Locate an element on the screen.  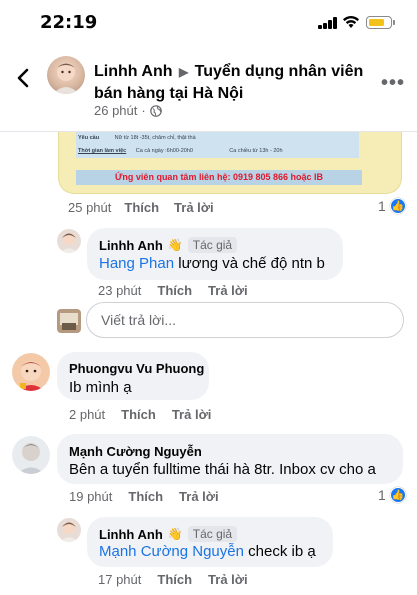
mention-link: Mạnh Cường Nguyễn is located at coordinates (171, 551).